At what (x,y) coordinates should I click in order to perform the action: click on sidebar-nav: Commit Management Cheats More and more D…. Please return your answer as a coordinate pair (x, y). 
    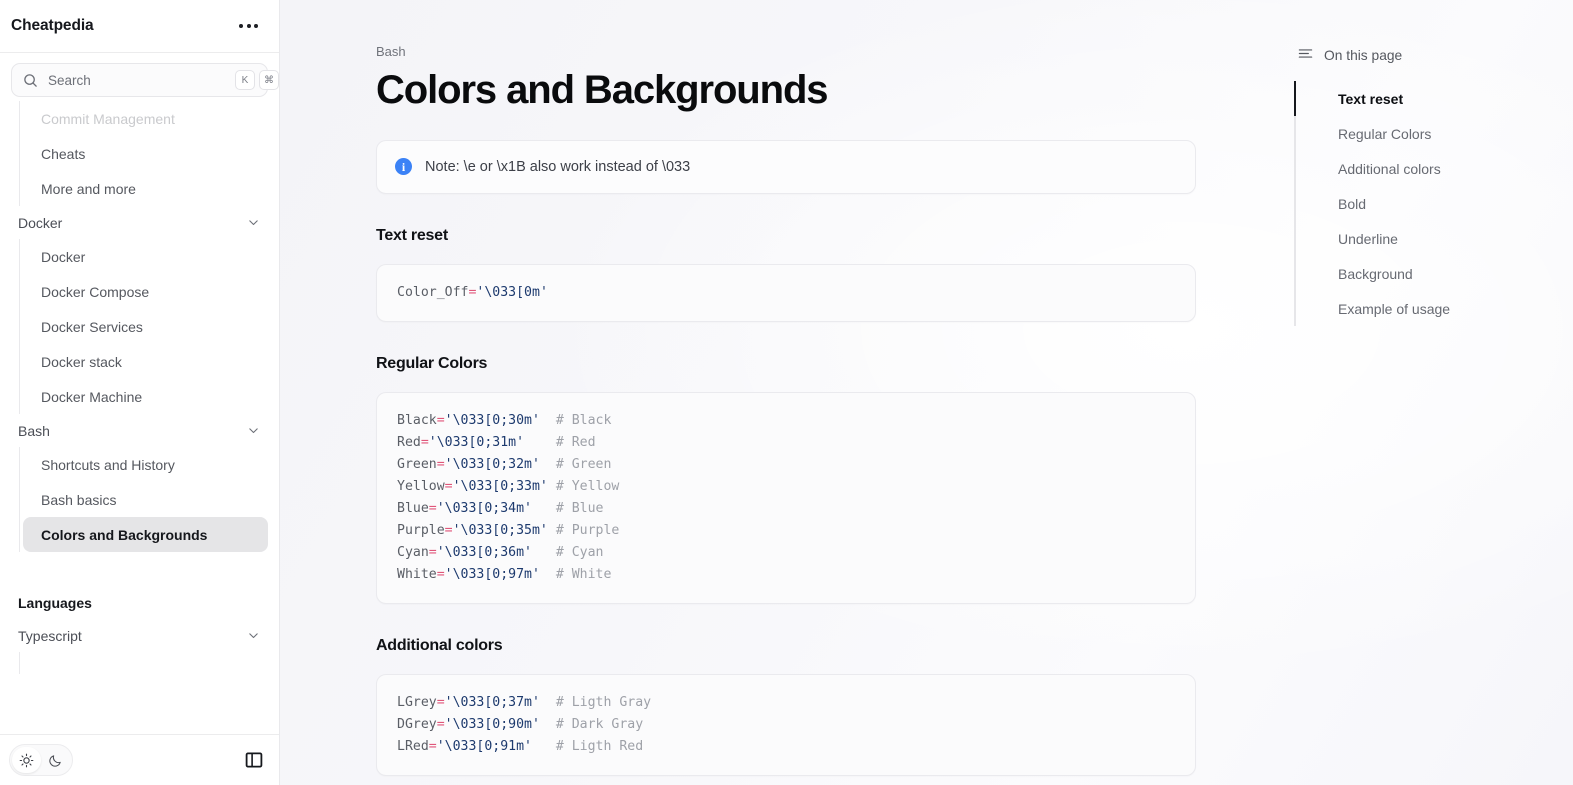
    Looking at the image, I should click on (139, 415).